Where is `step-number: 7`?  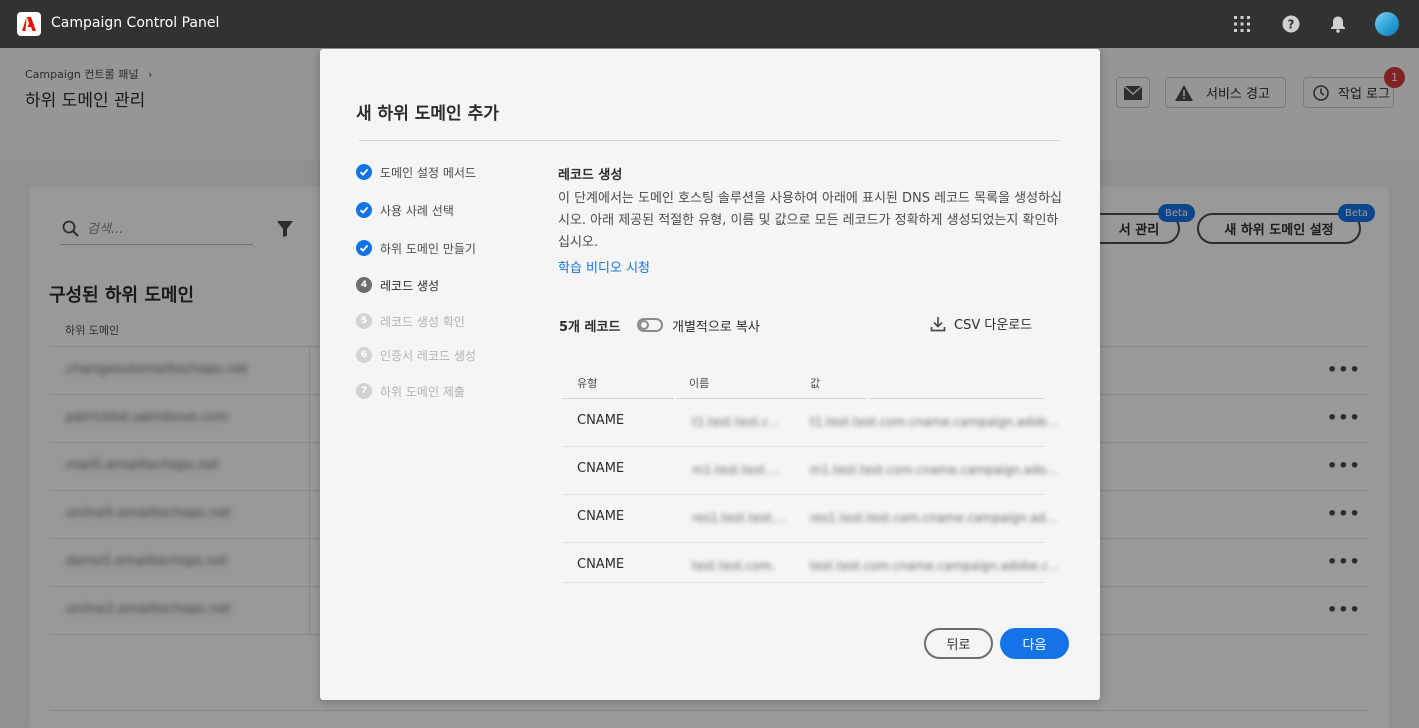 step-number: 7 is located at coordinates (364, 391).